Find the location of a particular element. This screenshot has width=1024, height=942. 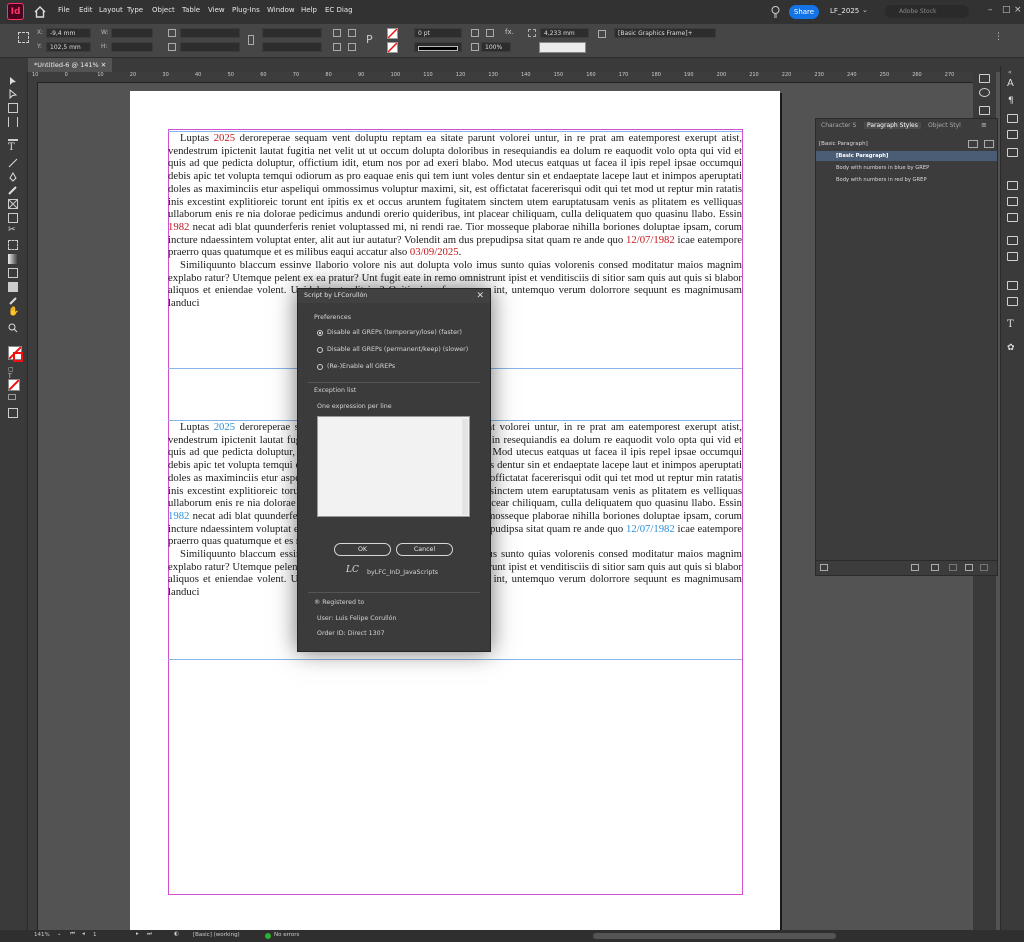

menu-object: Object is located at coordinates (163, 10).